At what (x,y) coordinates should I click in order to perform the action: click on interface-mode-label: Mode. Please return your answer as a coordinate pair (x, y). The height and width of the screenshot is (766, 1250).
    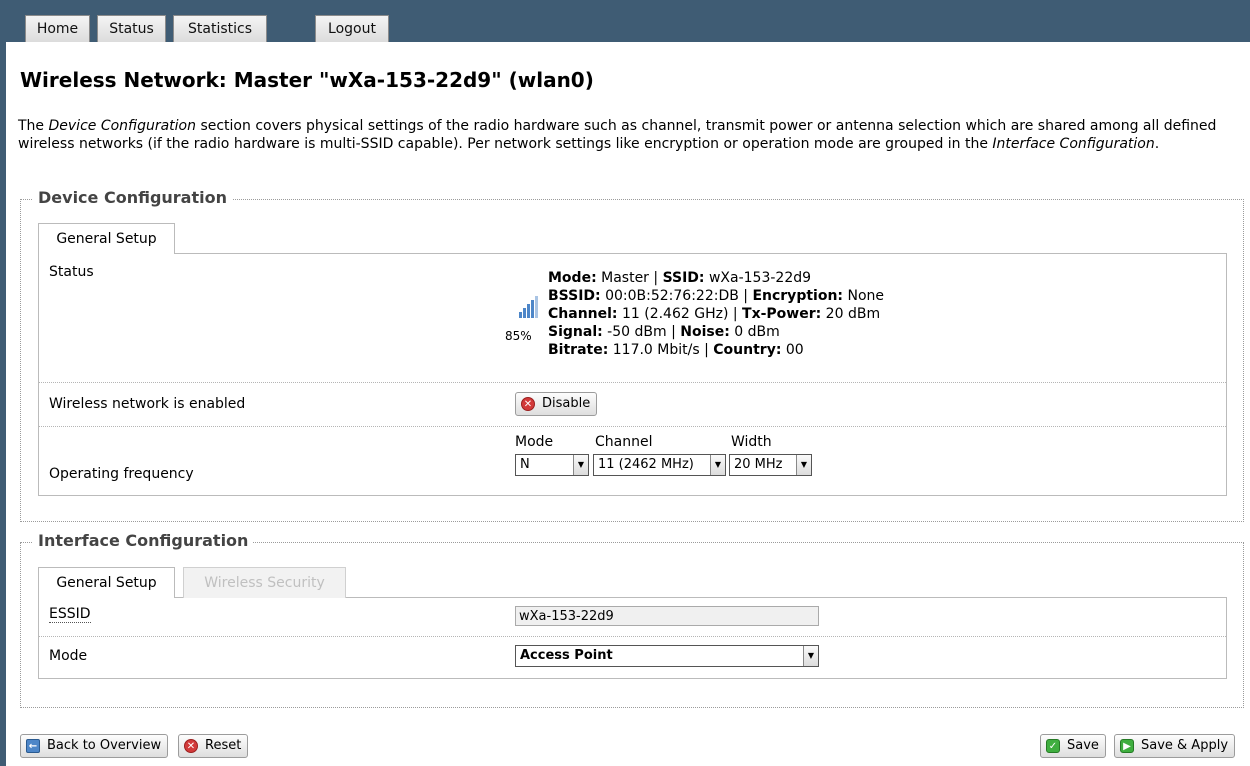
    Looking at the image, I should click on (68, 656).